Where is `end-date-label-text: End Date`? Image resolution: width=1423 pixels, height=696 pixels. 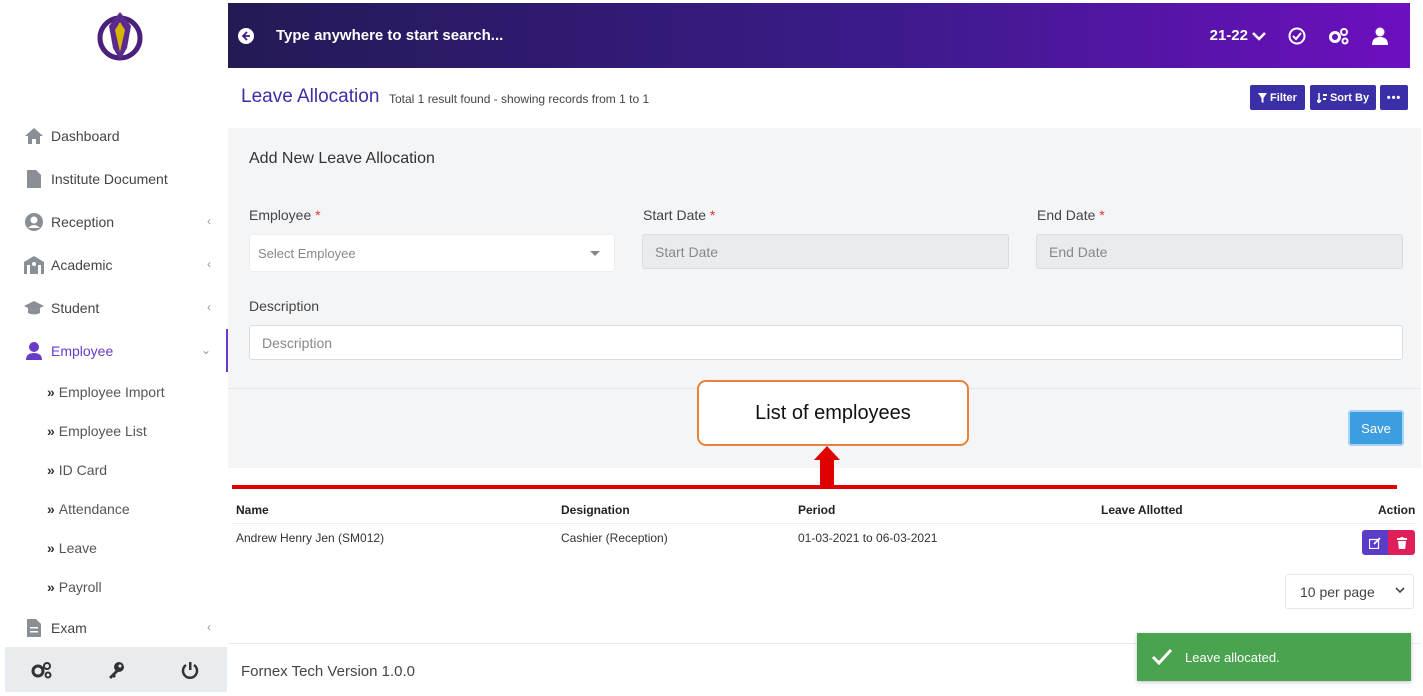 end-date-label-text: End Date is located at coordinates (1066, 215).